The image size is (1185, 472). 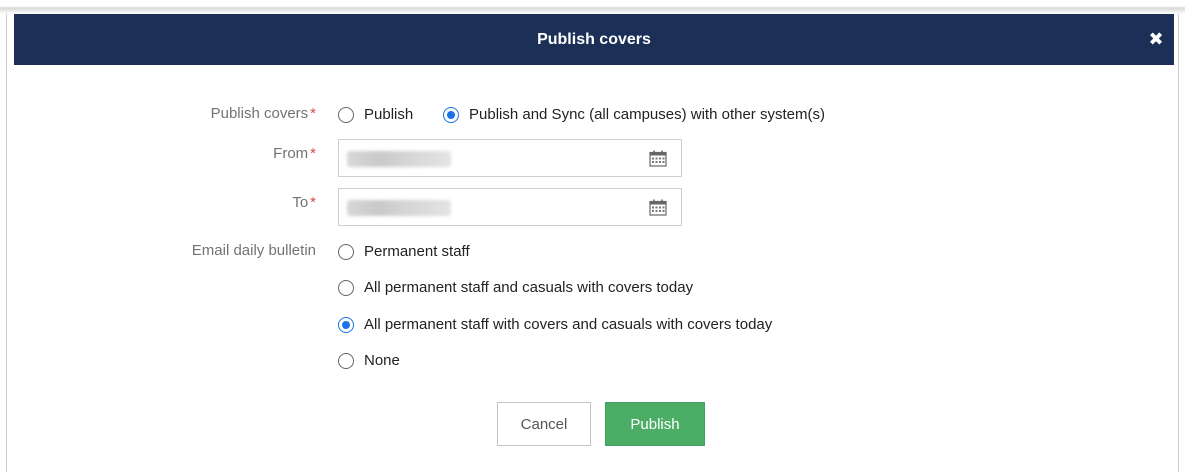 I want to click on radio-all-permanent-and-casuals, so click(x=346, y=287).